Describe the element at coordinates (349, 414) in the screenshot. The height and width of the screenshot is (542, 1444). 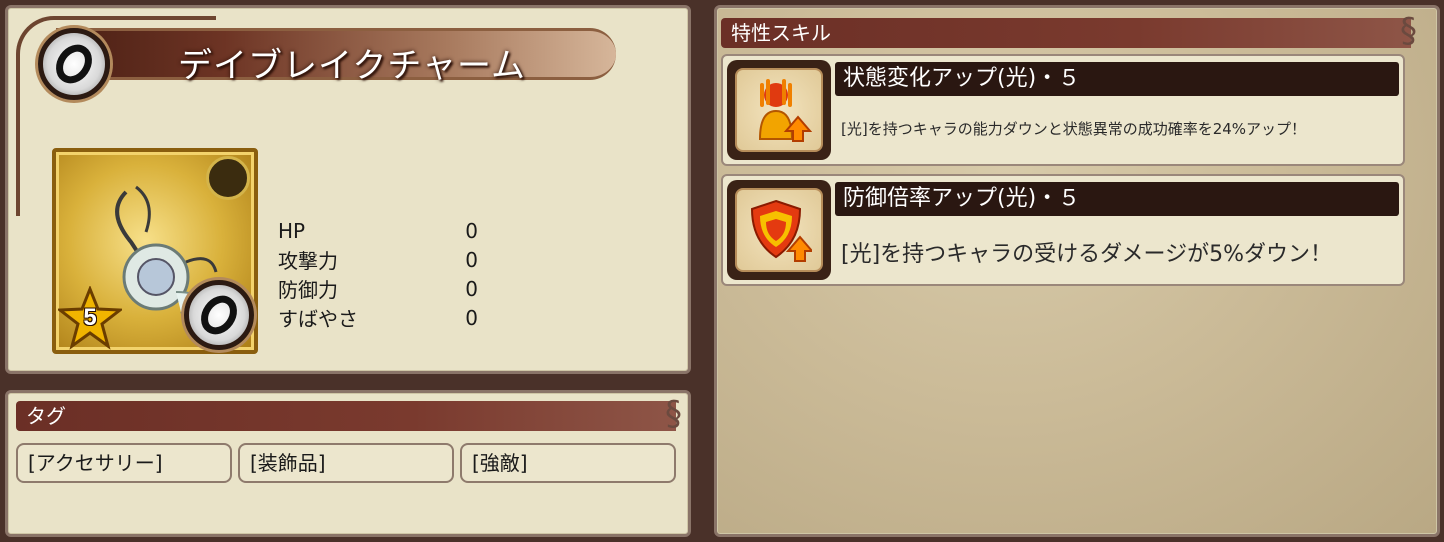
I see `tag-section-header: タグ §` at that location.